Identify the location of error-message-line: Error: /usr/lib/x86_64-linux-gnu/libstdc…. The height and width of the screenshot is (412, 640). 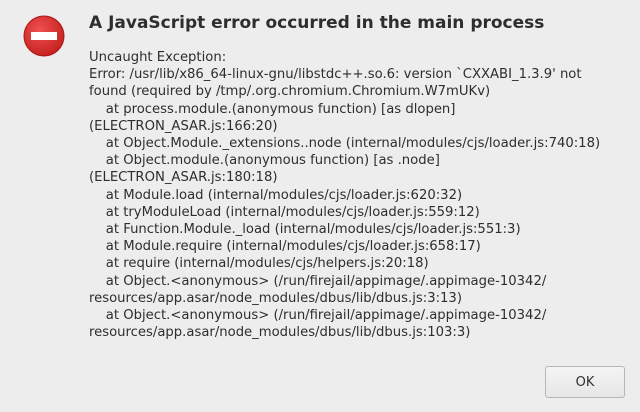
(335, 75).